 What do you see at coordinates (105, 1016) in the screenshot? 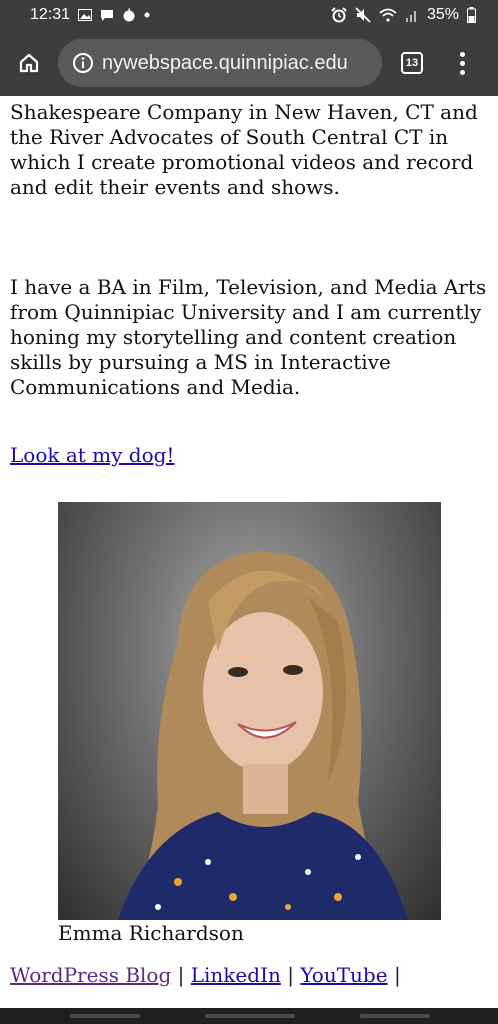
I see `recent-apps-button` at bounding box center [105, 1016].